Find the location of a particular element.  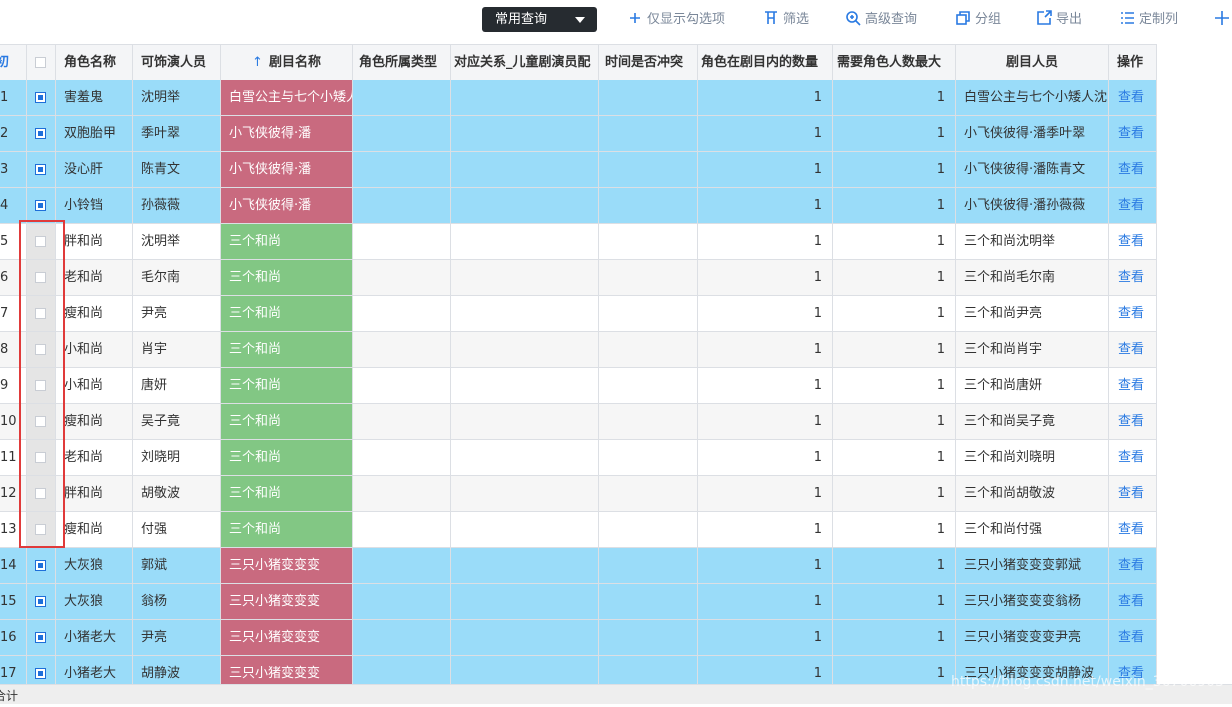

header-time-conflict: 时间是否冲突 is located at coordinates (648, 62).